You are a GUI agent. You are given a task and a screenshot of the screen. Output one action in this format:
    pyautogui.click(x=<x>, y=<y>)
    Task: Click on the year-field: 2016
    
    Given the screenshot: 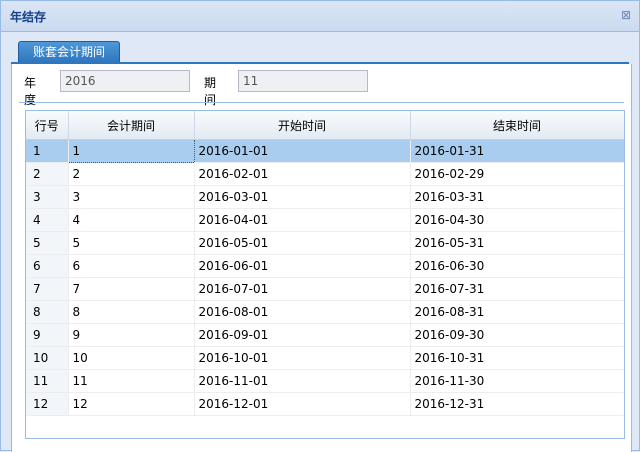 What is the action you would take?
    pyautogui.click(x=125, y=81)
    